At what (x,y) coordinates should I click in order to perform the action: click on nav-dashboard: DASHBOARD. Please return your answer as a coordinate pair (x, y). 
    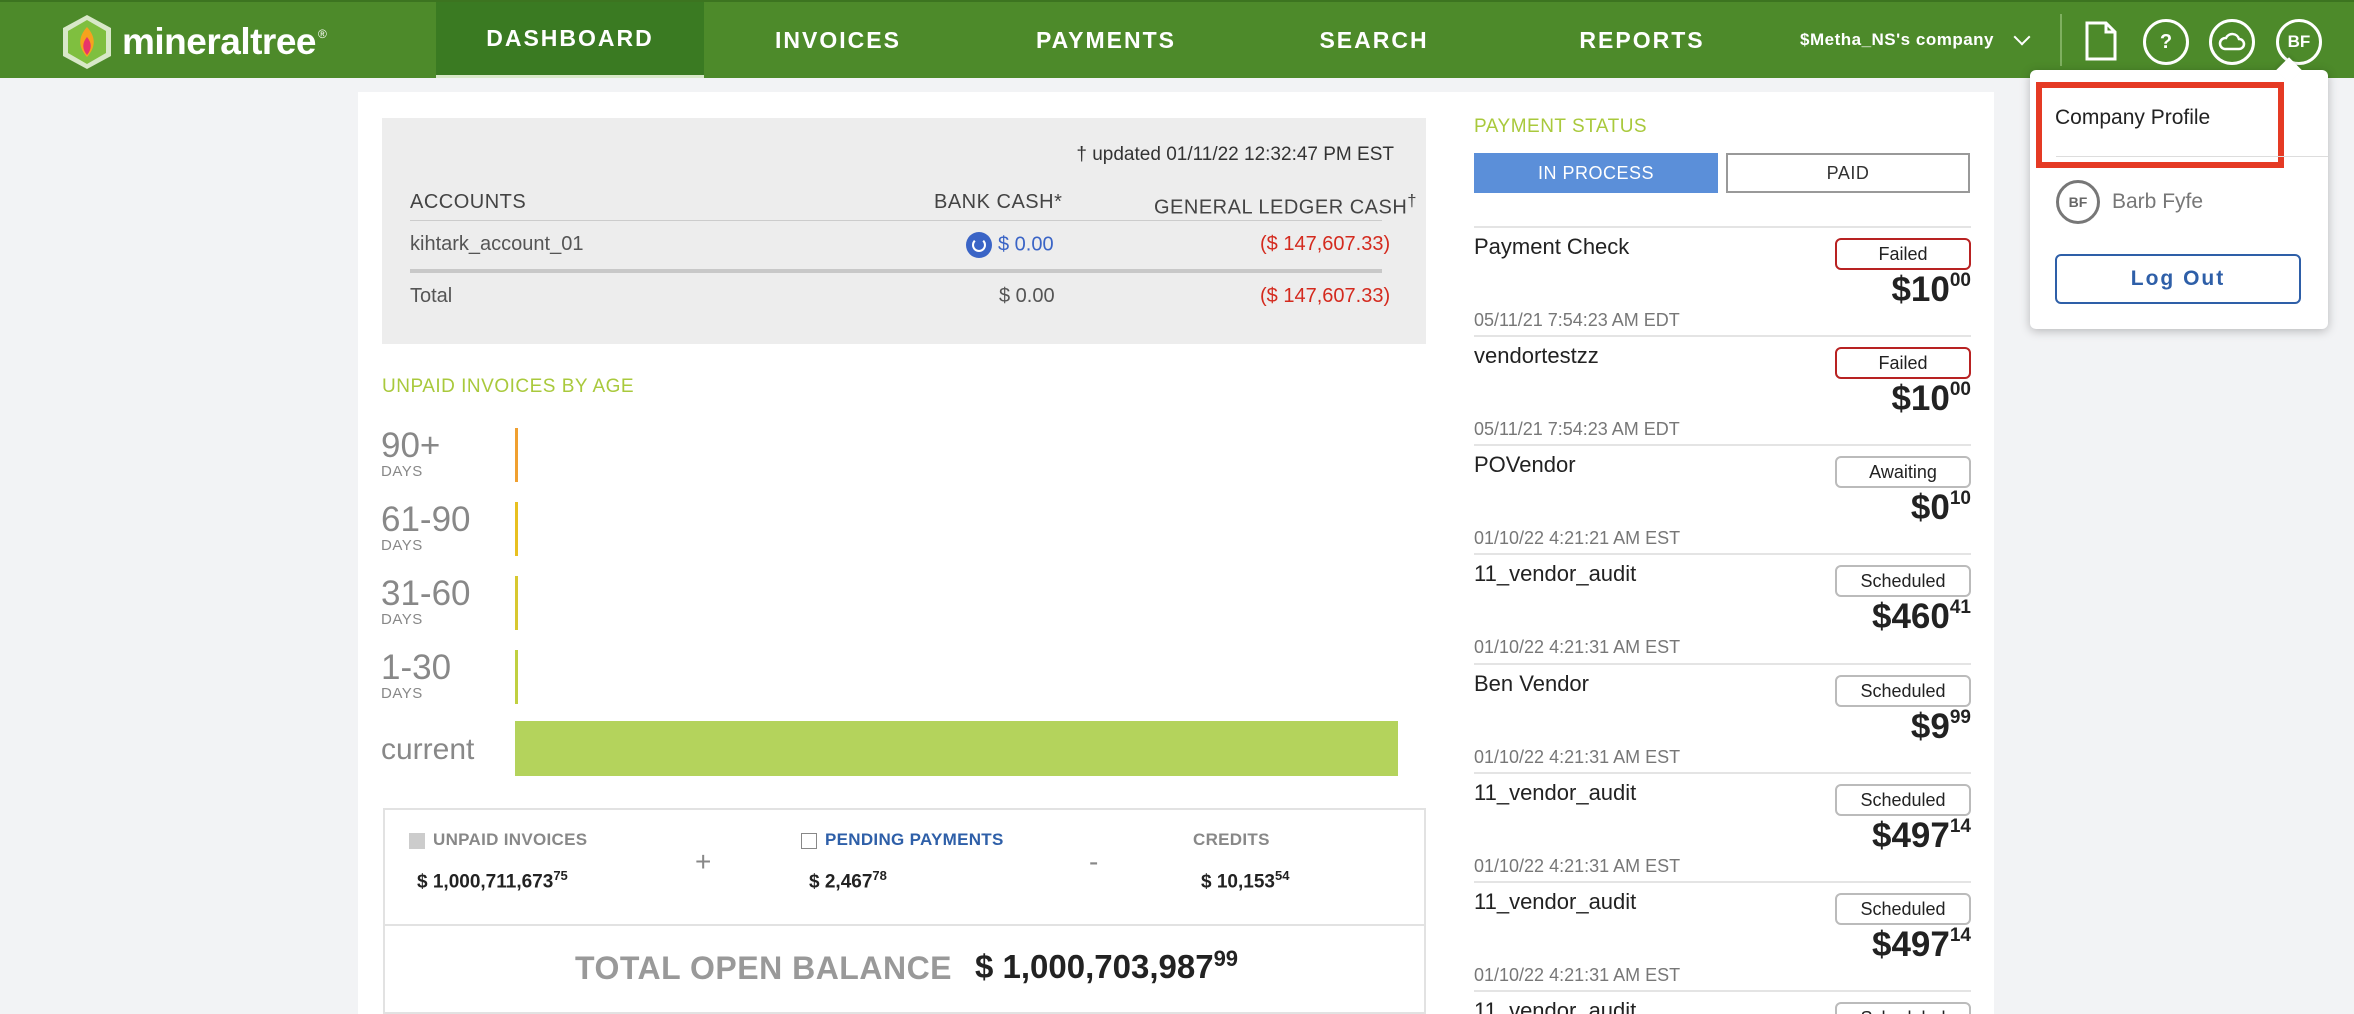
    Looking at the image, I should click on (570, 40).